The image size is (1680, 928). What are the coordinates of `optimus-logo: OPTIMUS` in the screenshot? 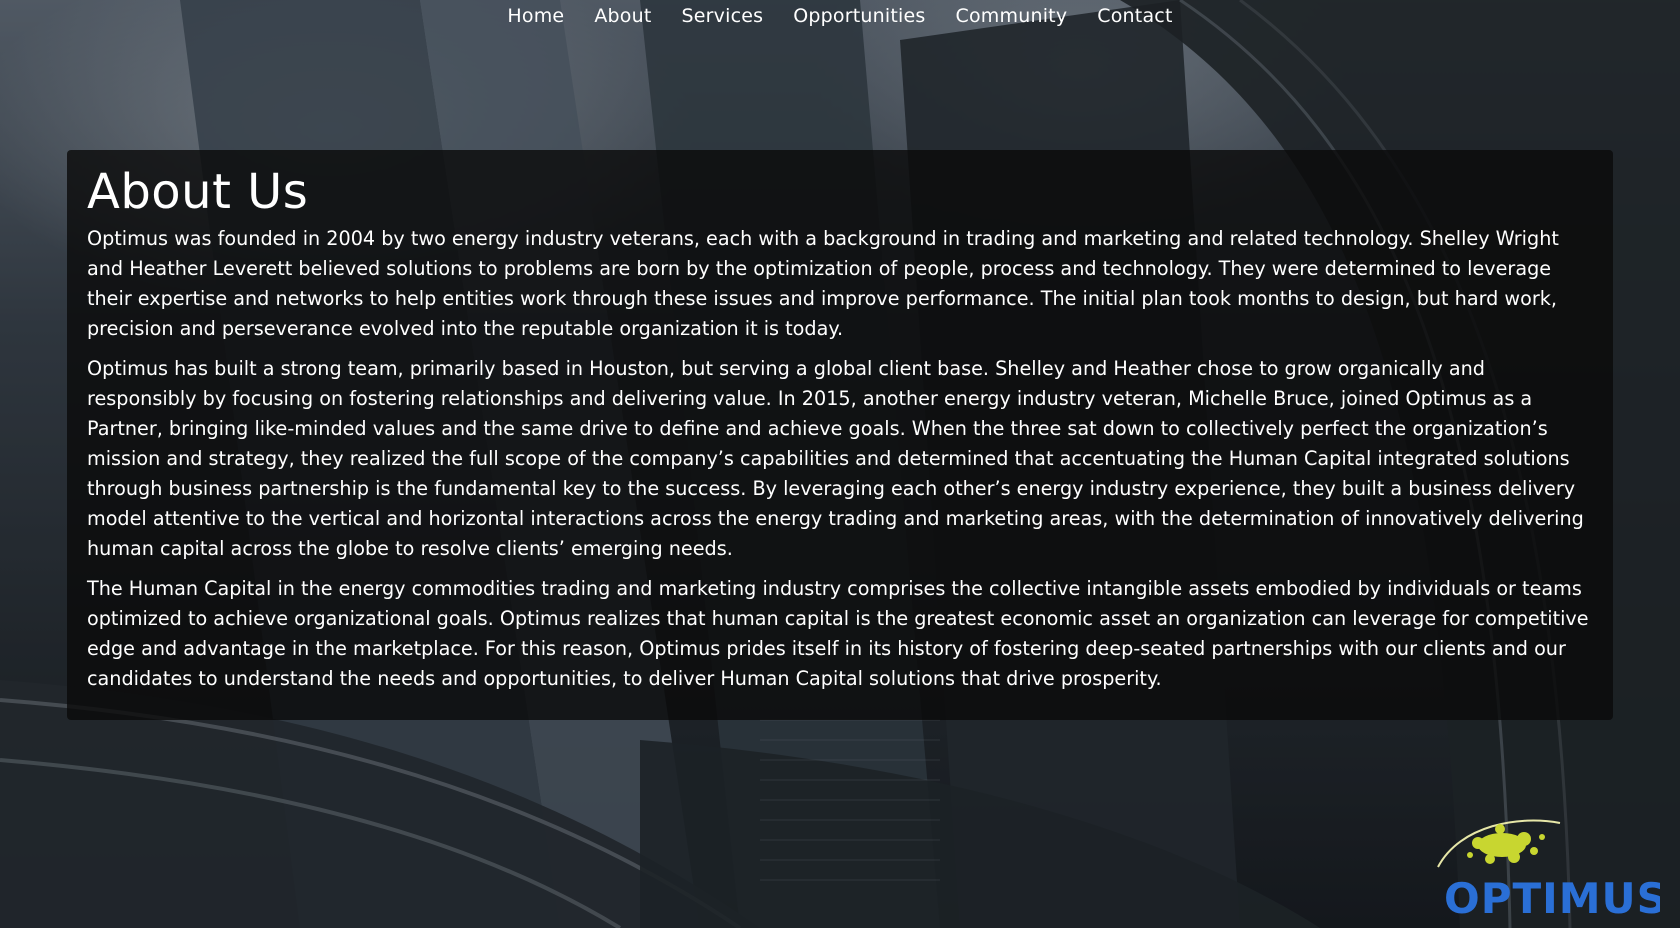 It's located at (1548, 869).